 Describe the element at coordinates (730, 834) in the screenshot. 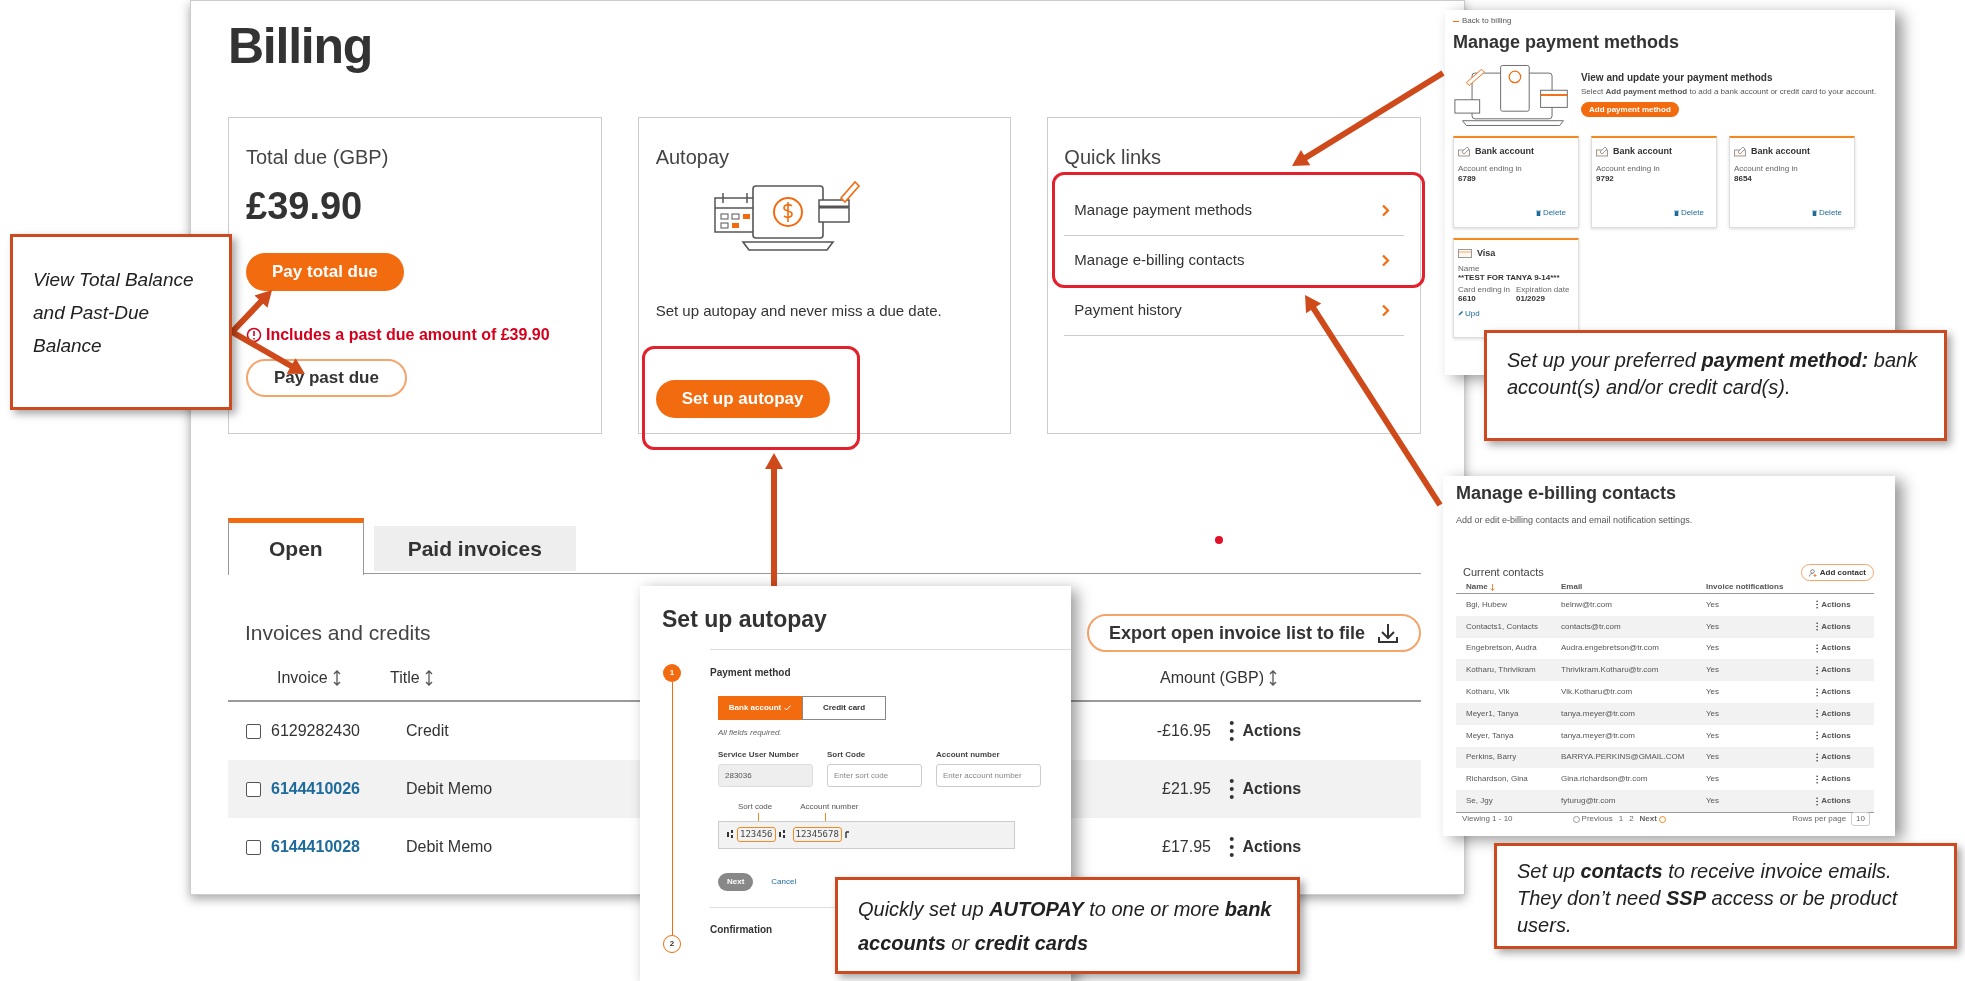

I see `micr-symbol-icon` at that location.